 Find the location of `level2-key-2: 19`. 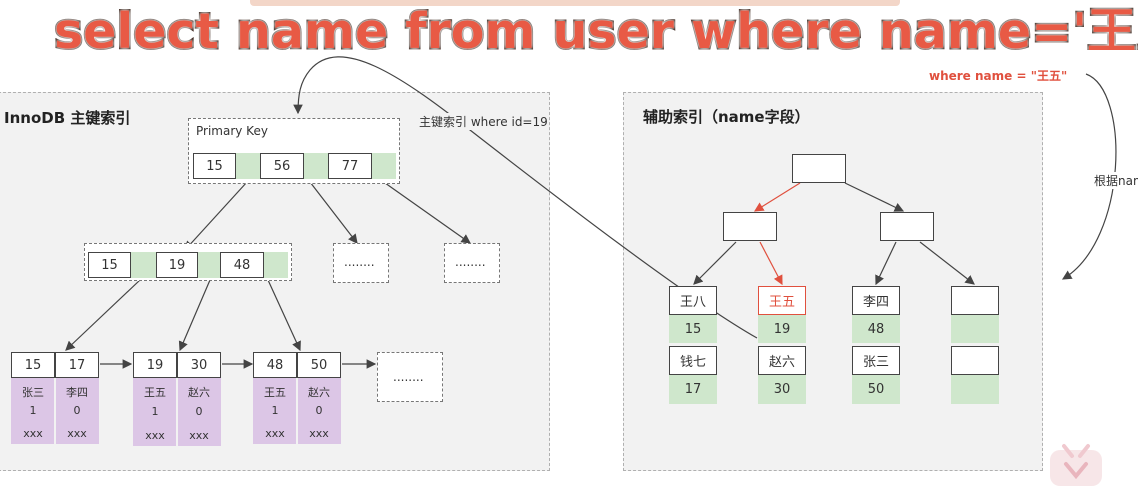

level2-key-2: 19 is located at coordinates (177, 265).